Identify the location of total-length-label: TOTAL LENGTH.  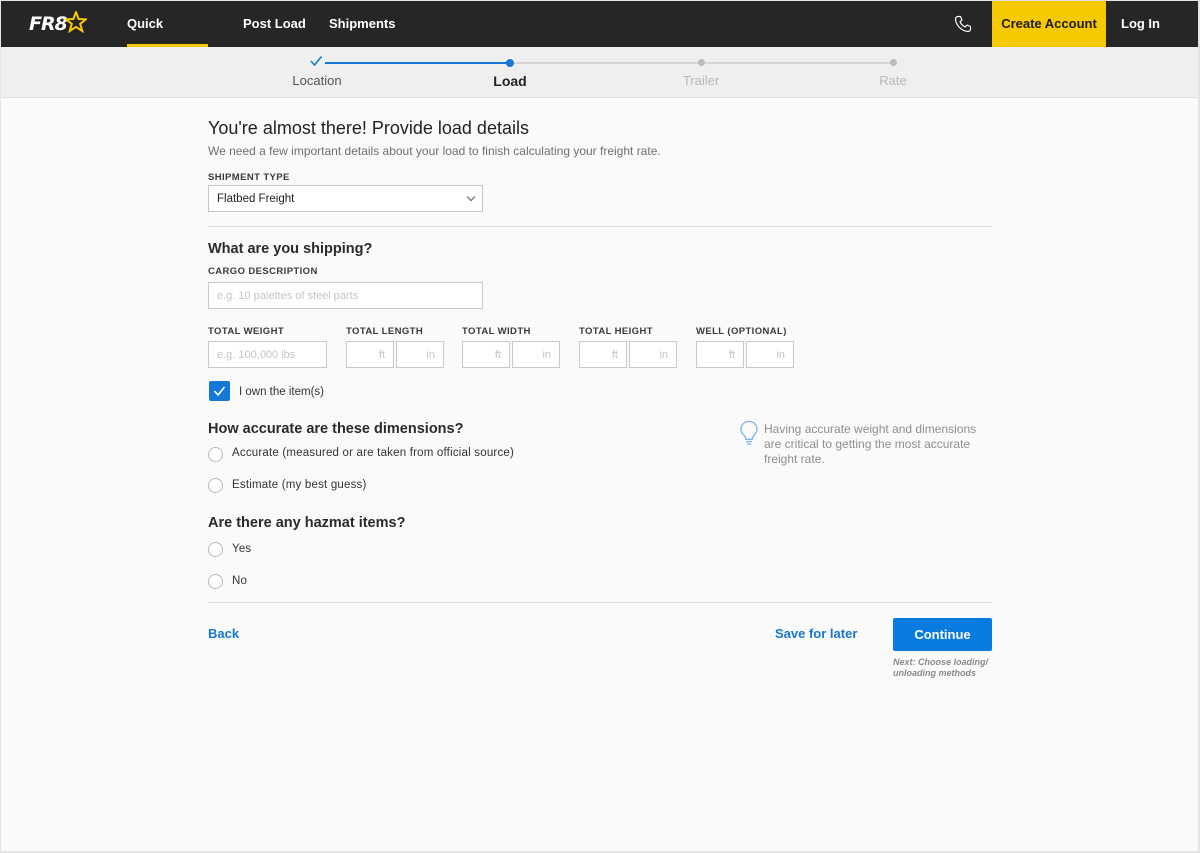
(385, 331).